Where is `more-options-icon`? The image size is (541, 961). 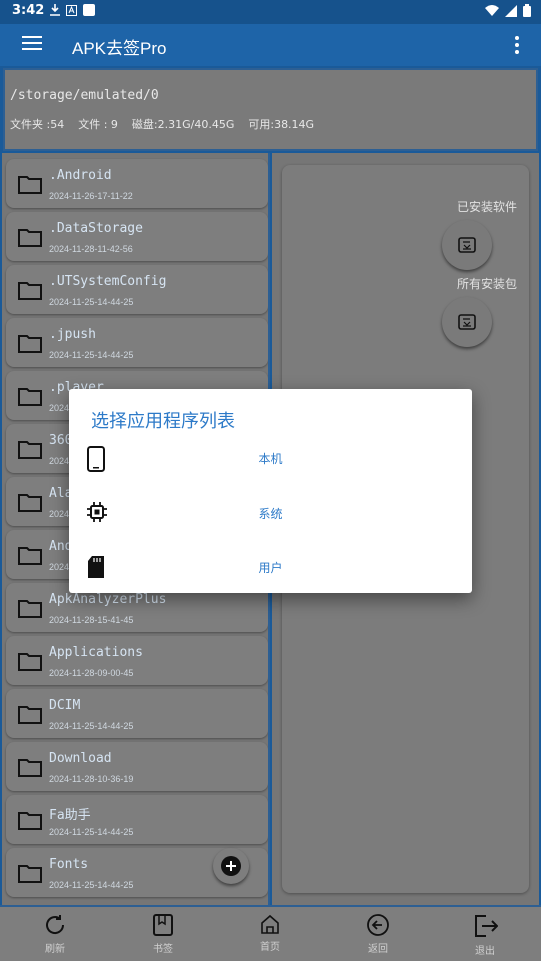 more-options-icon is located at coordinates (517, 46).